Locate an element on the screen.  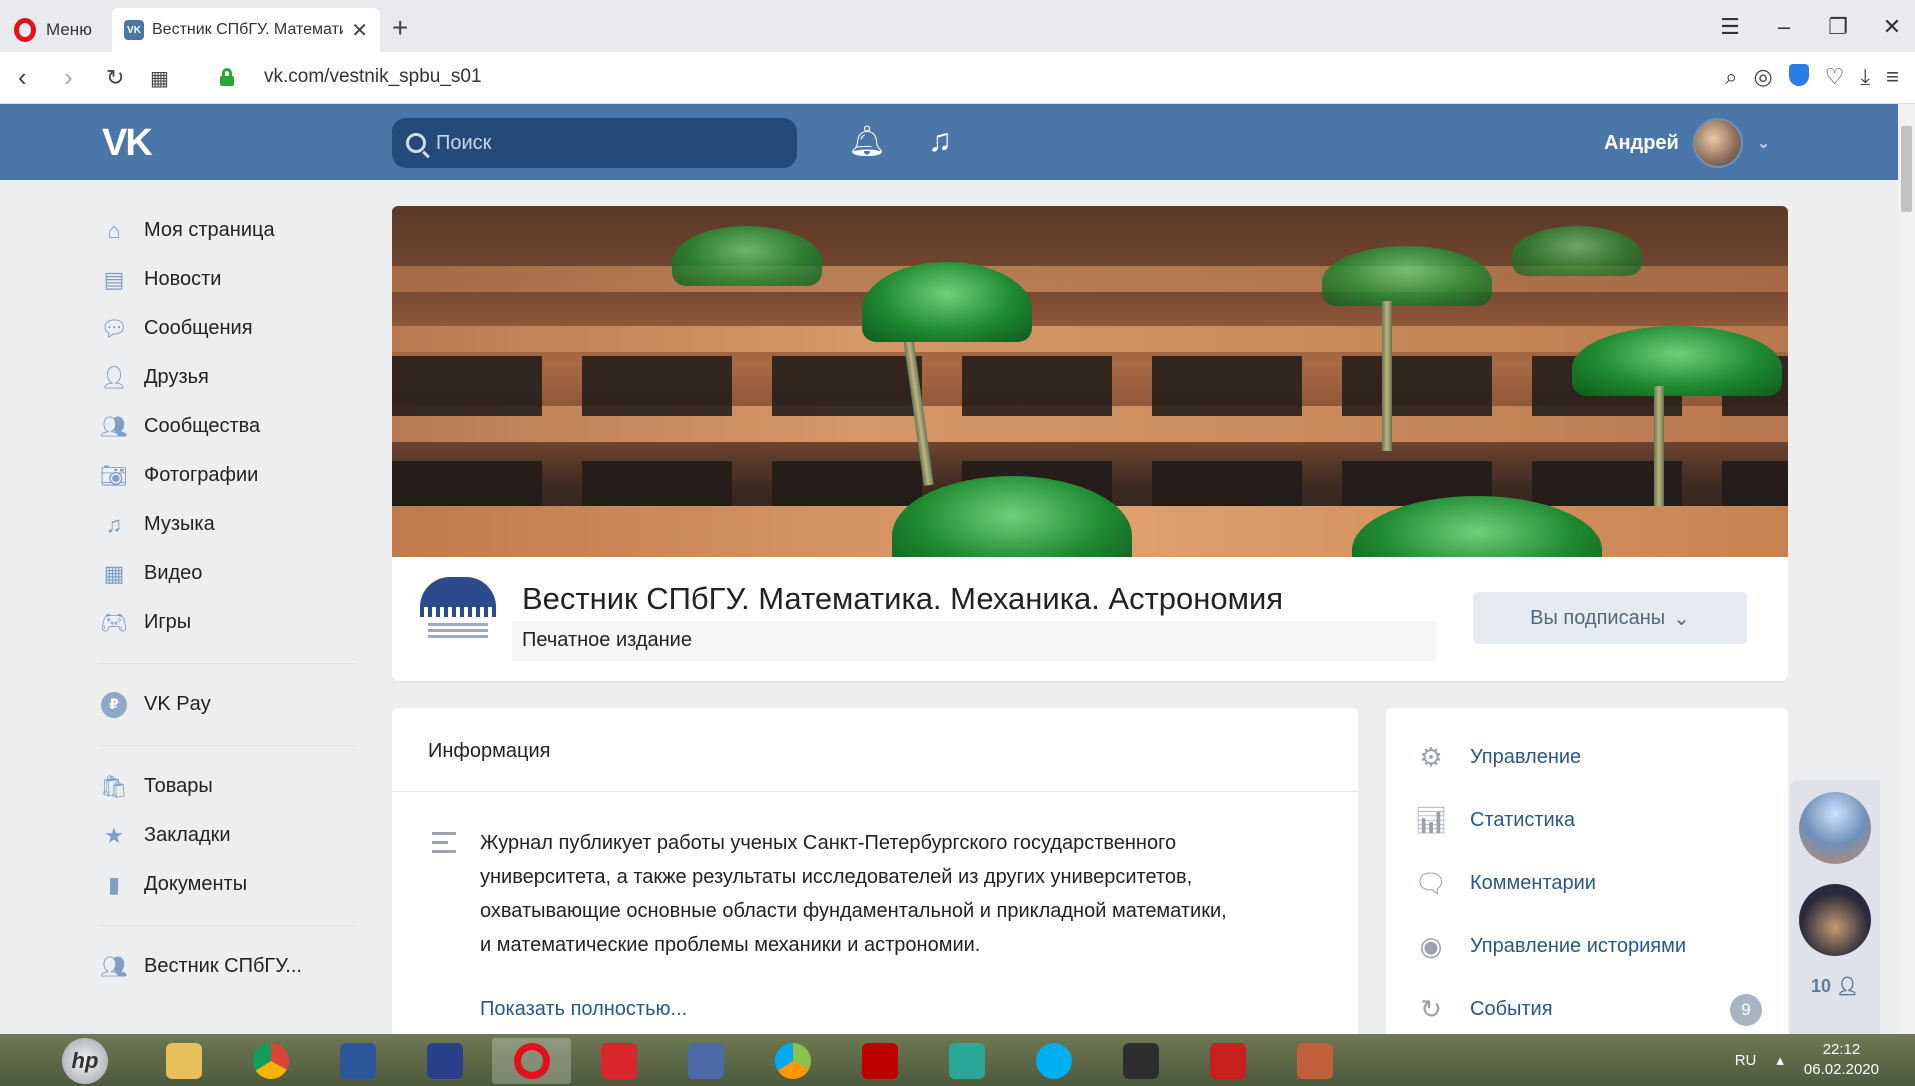
download-icon: ⤓ is located at coordinates (1865, 77).